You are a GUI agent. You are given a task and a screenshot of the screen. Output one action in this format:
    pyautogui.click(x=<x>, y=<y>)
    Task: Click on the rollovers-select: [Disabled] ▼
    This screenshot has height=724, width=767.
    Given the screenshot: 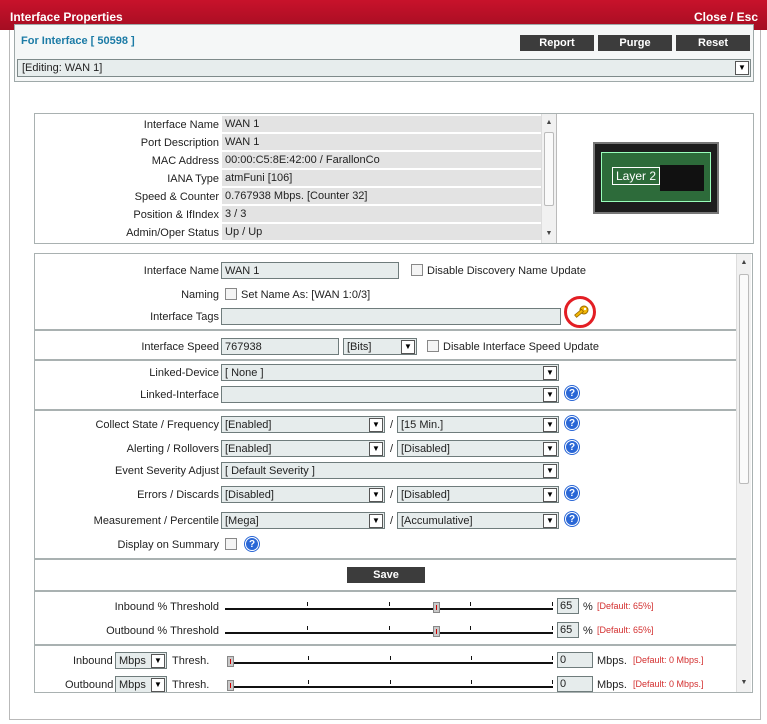 What is the action you would take?
    pyautogui.click(x=478, y=448)
    